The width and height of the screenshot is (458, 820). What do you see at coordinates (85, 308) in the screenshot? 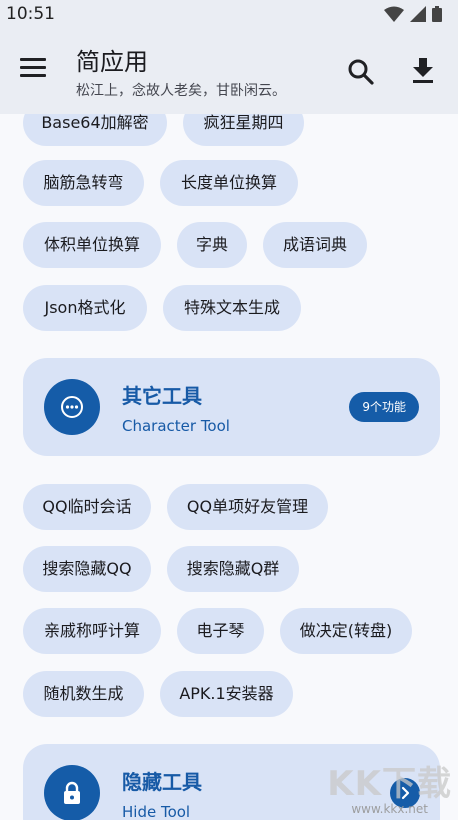
I see `tool-chip: Json格式化` at bounding box center [85, 308].